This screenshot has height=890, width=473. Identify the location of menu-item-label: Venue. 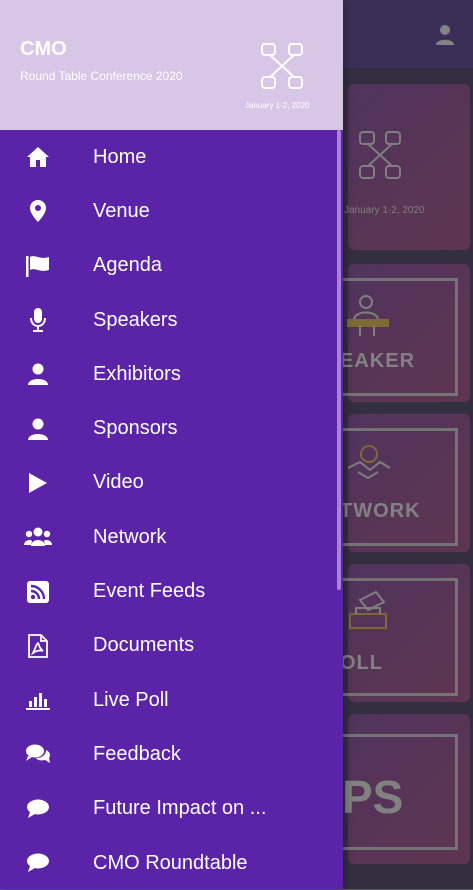
(121, 210).